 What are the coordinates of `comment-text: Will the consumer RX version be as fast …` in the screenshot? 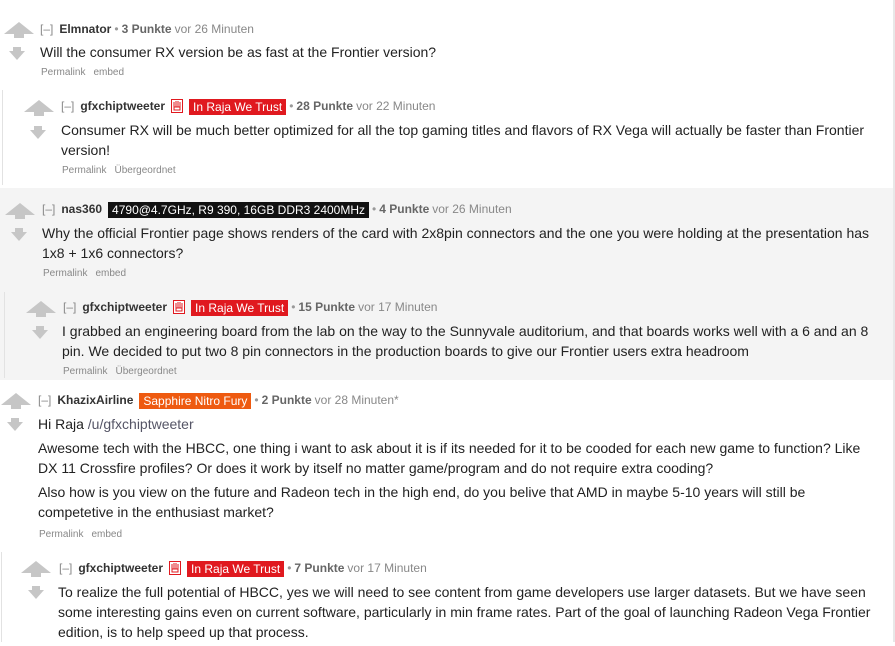 It's located at (238, 52).